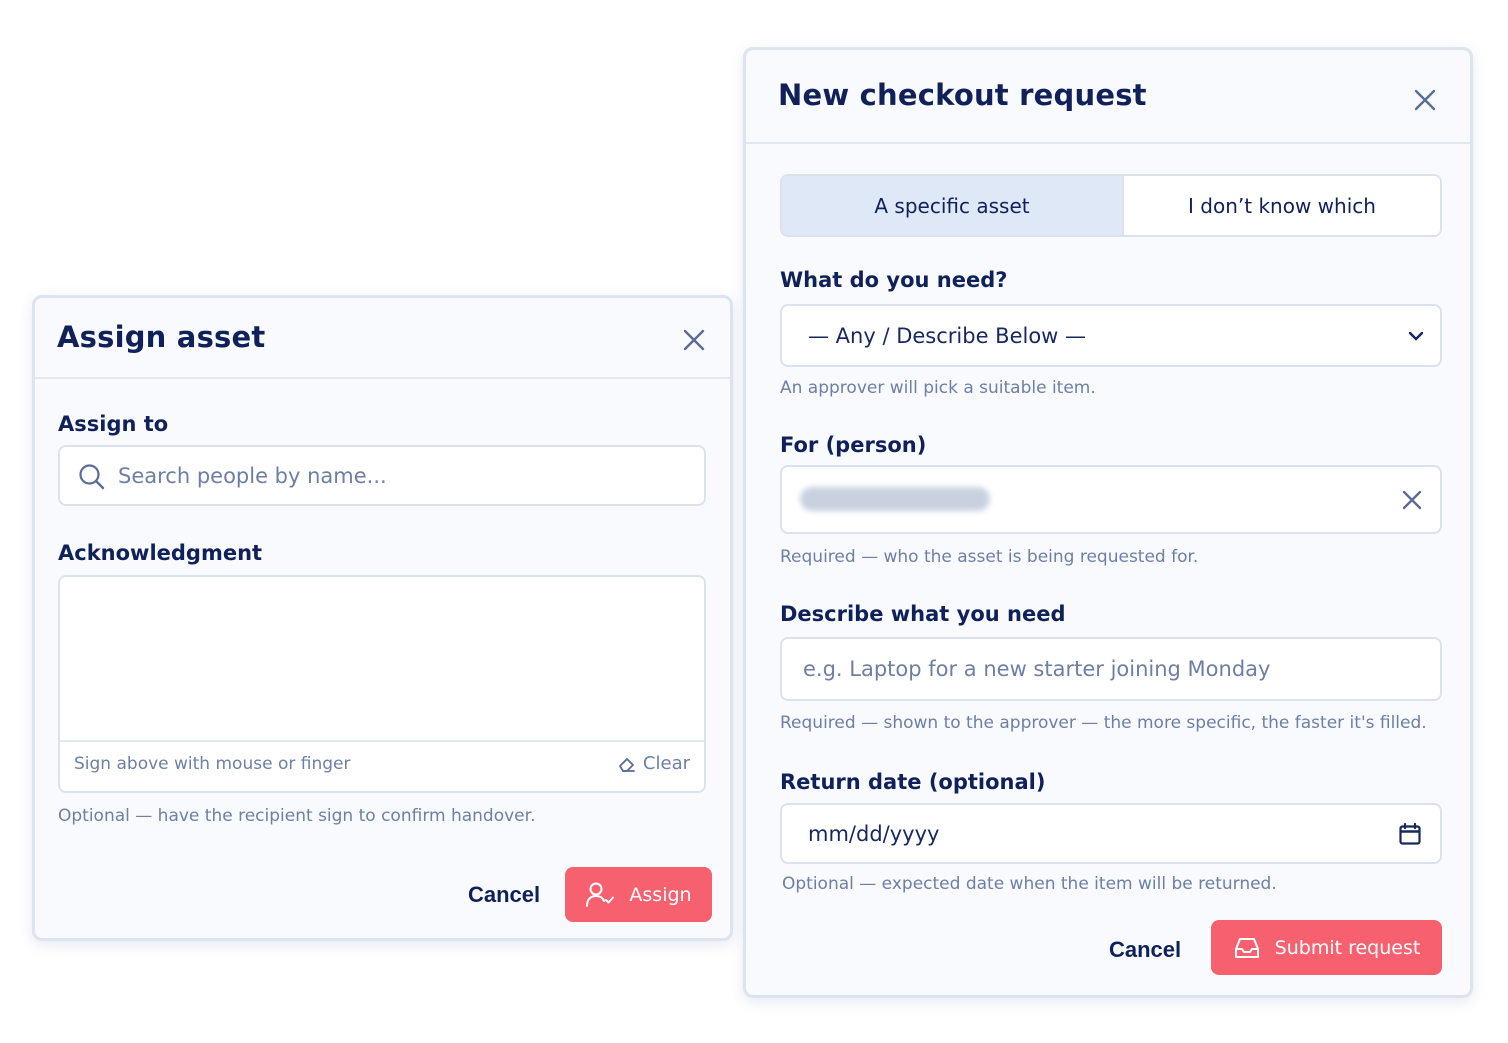  Describe the element at coordinates (382, 659) in the screenshot. I see `signature-canvas` at that location.